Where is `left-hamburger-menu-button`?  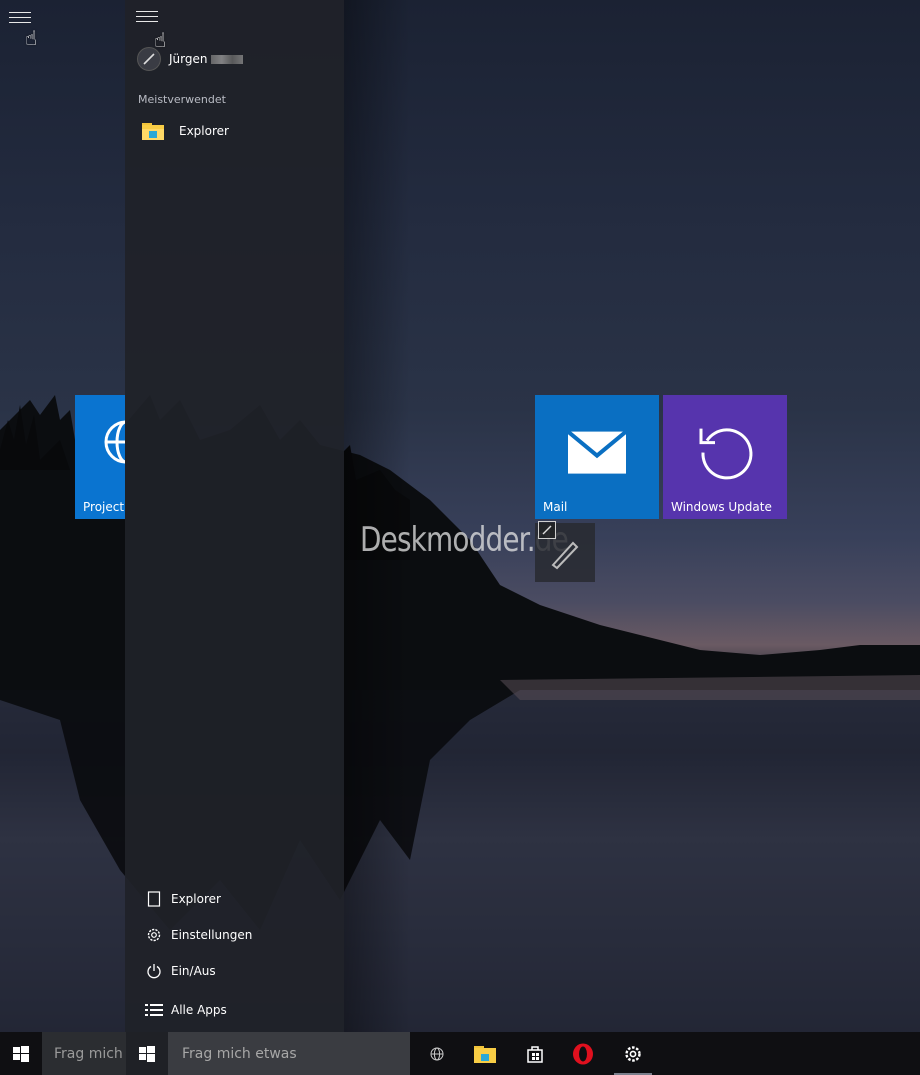 left-hamburger-menu-button is located at coordinates (20, 19).